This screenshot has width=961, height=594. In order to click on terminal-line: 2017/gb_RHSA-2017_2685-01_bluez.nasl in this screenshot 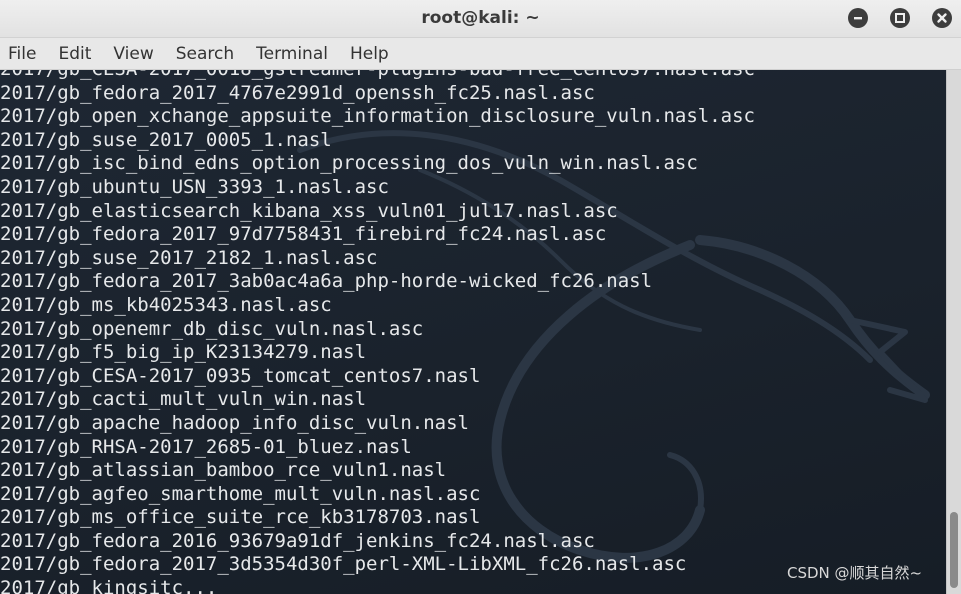, I will do `click(206, 446)`.